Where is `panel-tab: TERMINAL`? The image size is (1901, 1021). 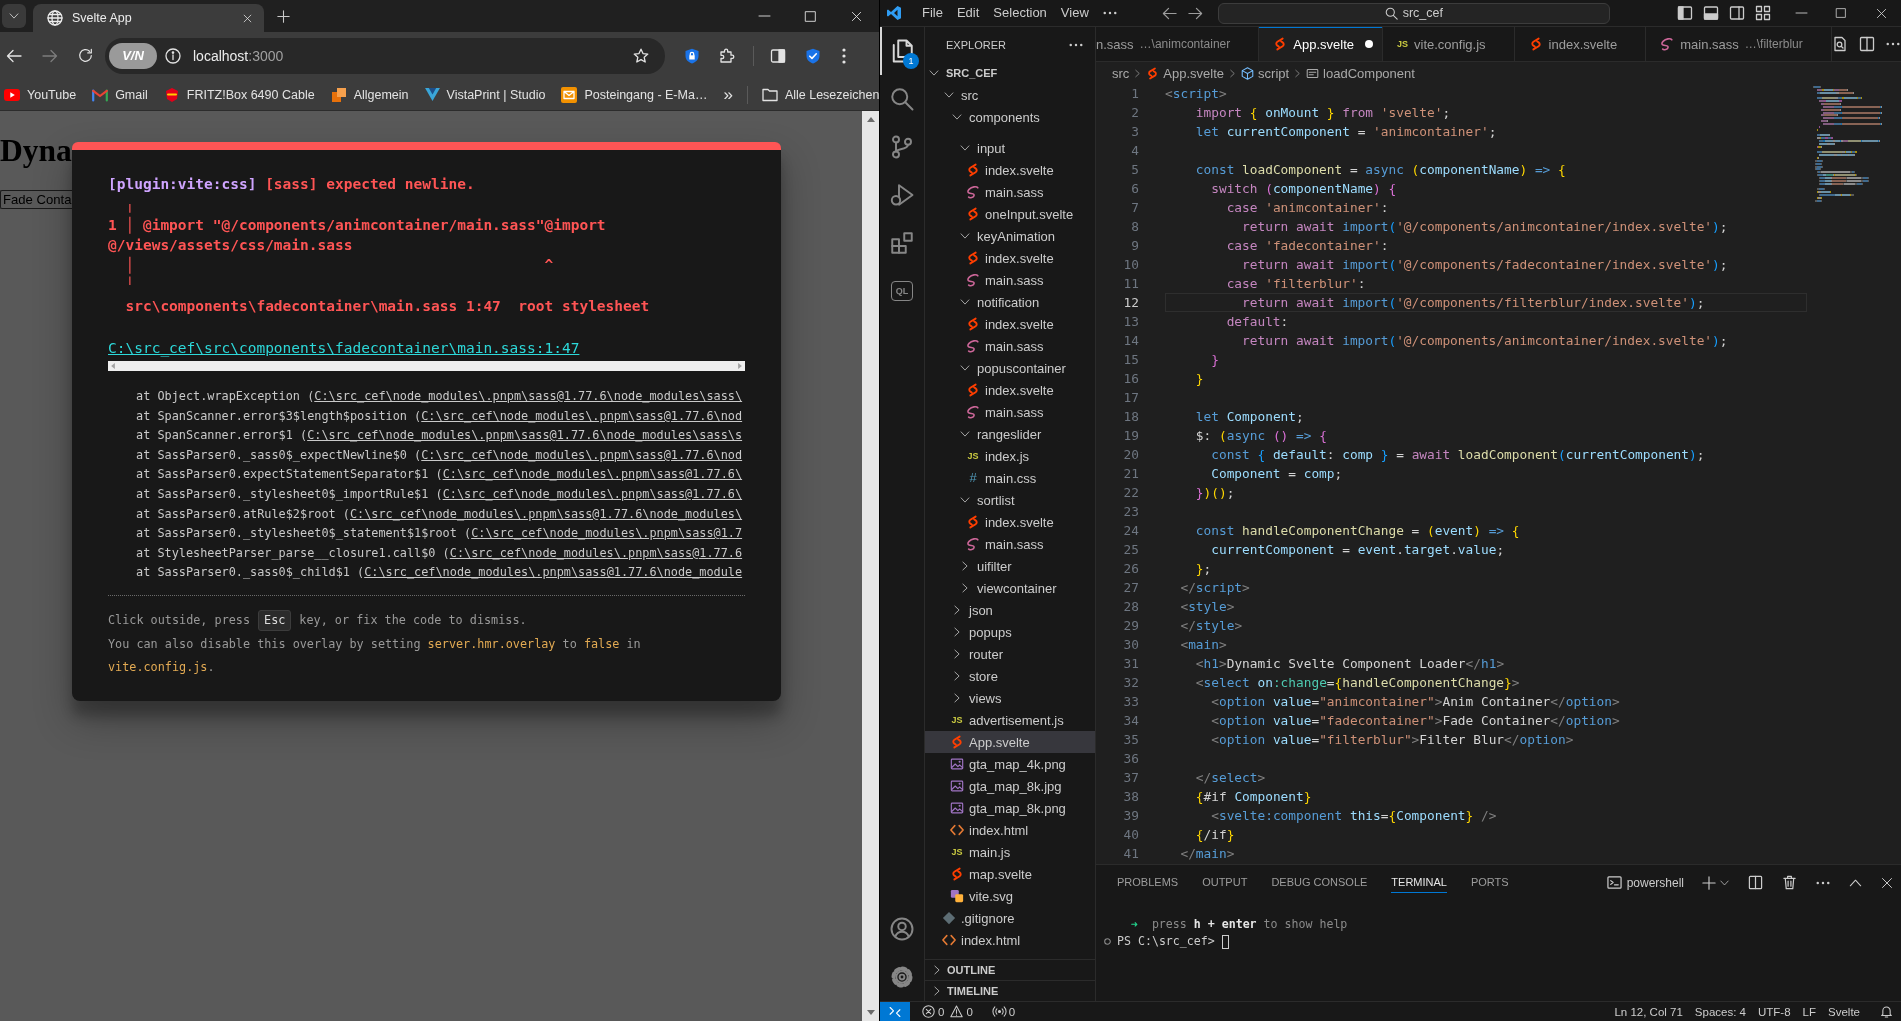
panel-tab: TERMINAL is located at coordinates (1419, 882).